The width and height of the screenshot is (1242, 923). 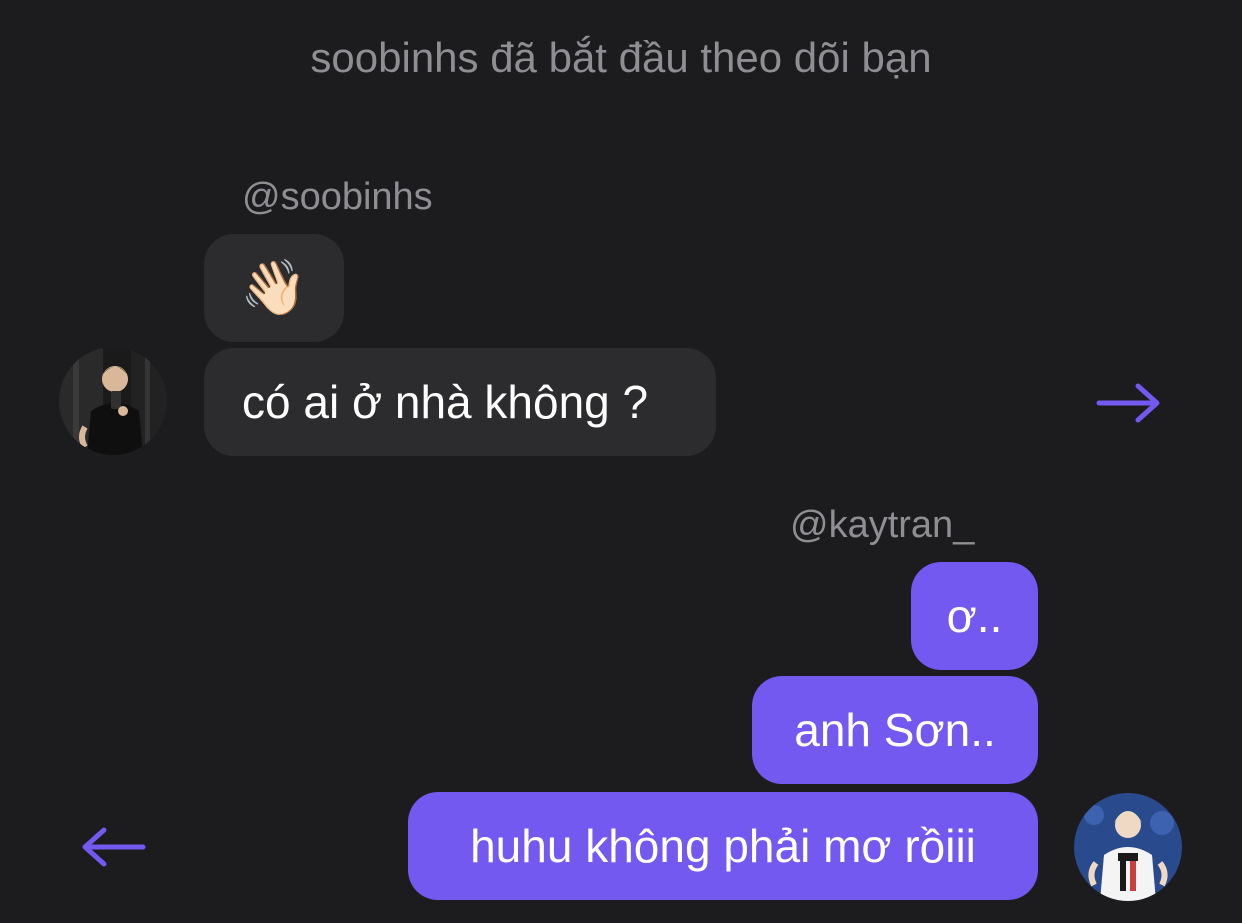 I want to click on message-text: huhu không phải mơ rồiii, so click(x=723, y=846).